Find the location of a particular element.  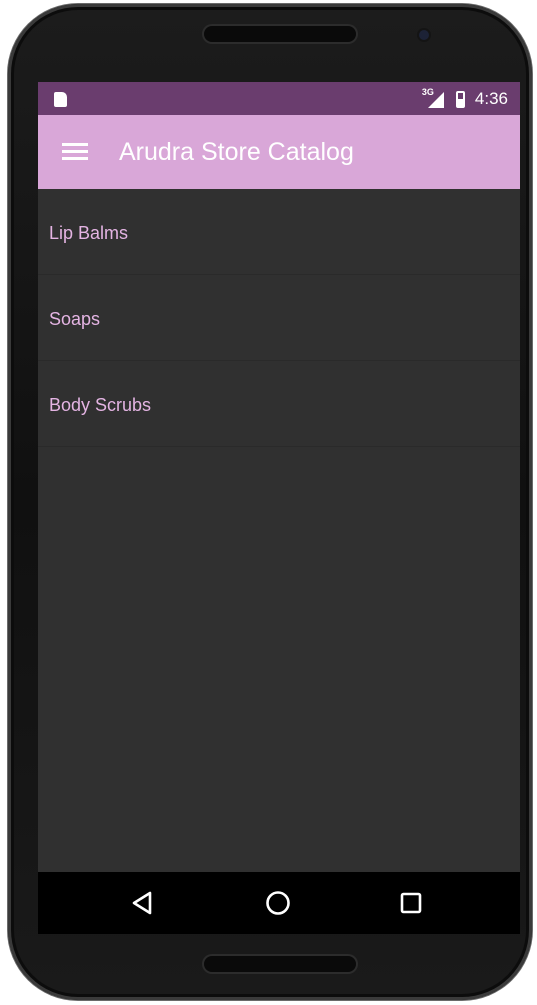

category-item-soaps: Soaps is located at coordinates (279, 318).